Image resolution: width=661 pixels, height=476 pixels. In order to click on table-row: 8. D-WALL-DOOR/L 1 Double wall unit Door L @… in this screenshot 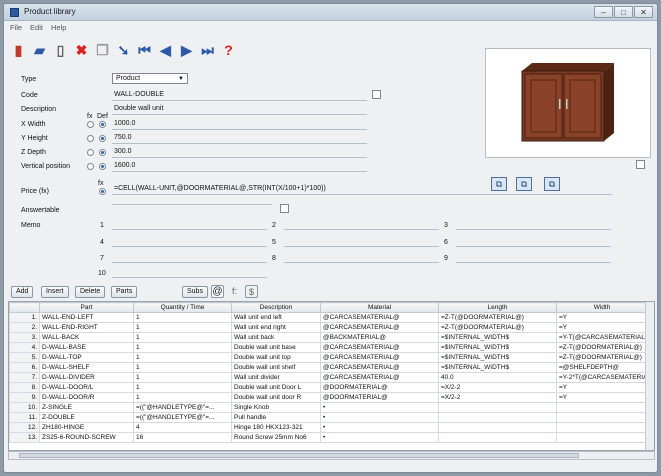, I will do `click(328, 387)`.